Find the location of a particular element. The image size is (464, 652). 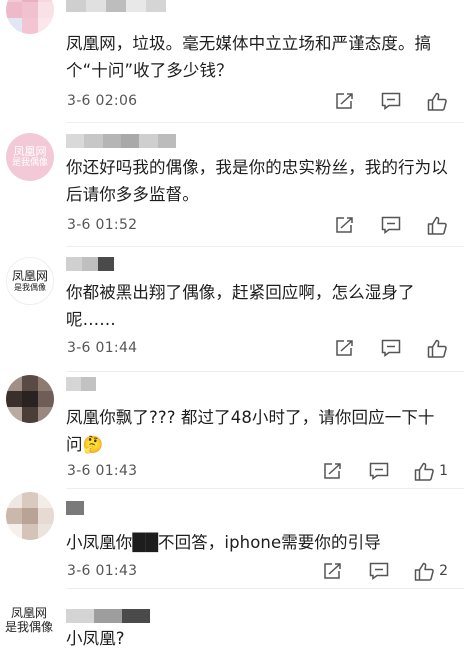

comment-time: 3-6 01:43 is located at coordinates (102, 571).